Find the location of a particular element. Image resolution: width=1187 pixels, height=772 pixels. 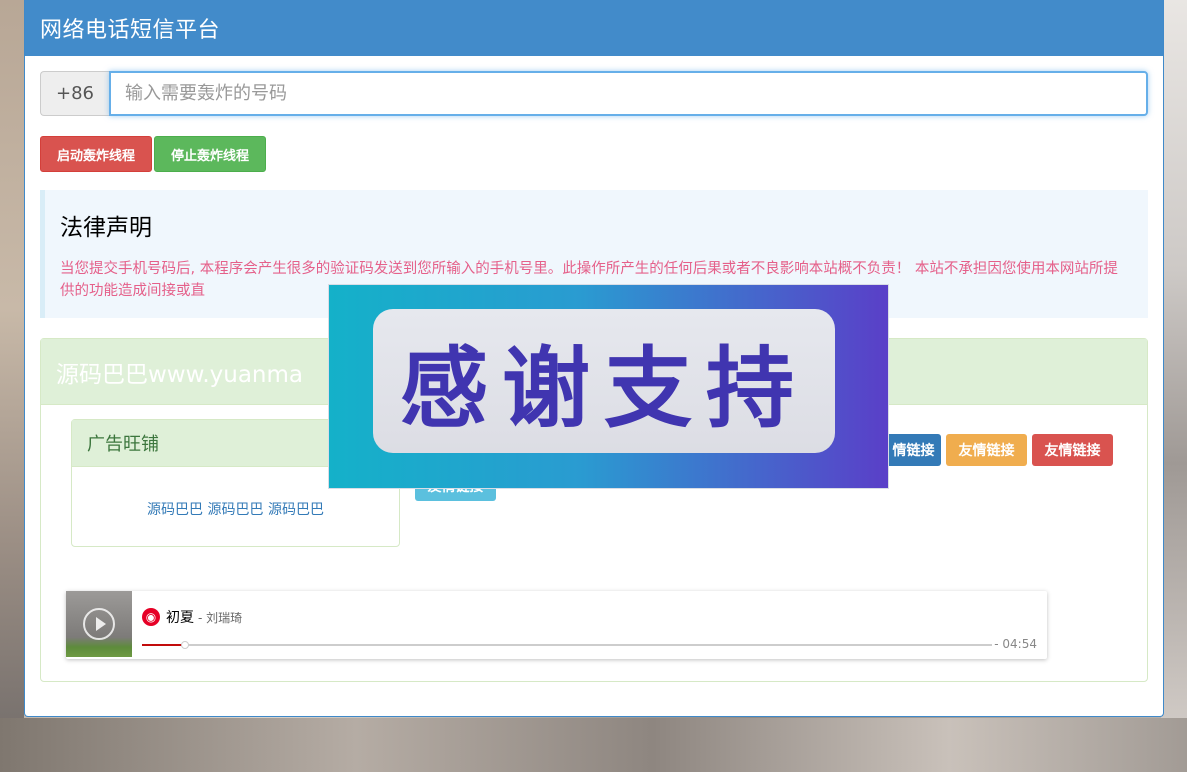

page-title: 网络电话短信平台 is located at coordinates (594, 28).